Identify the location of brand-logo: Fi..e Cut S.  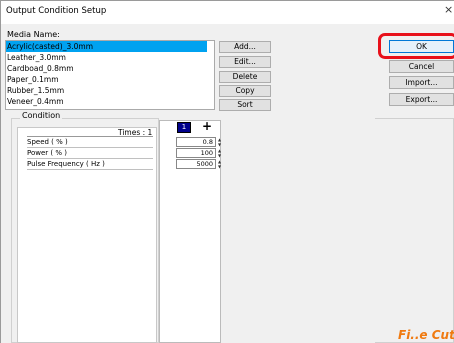
(426, 335).